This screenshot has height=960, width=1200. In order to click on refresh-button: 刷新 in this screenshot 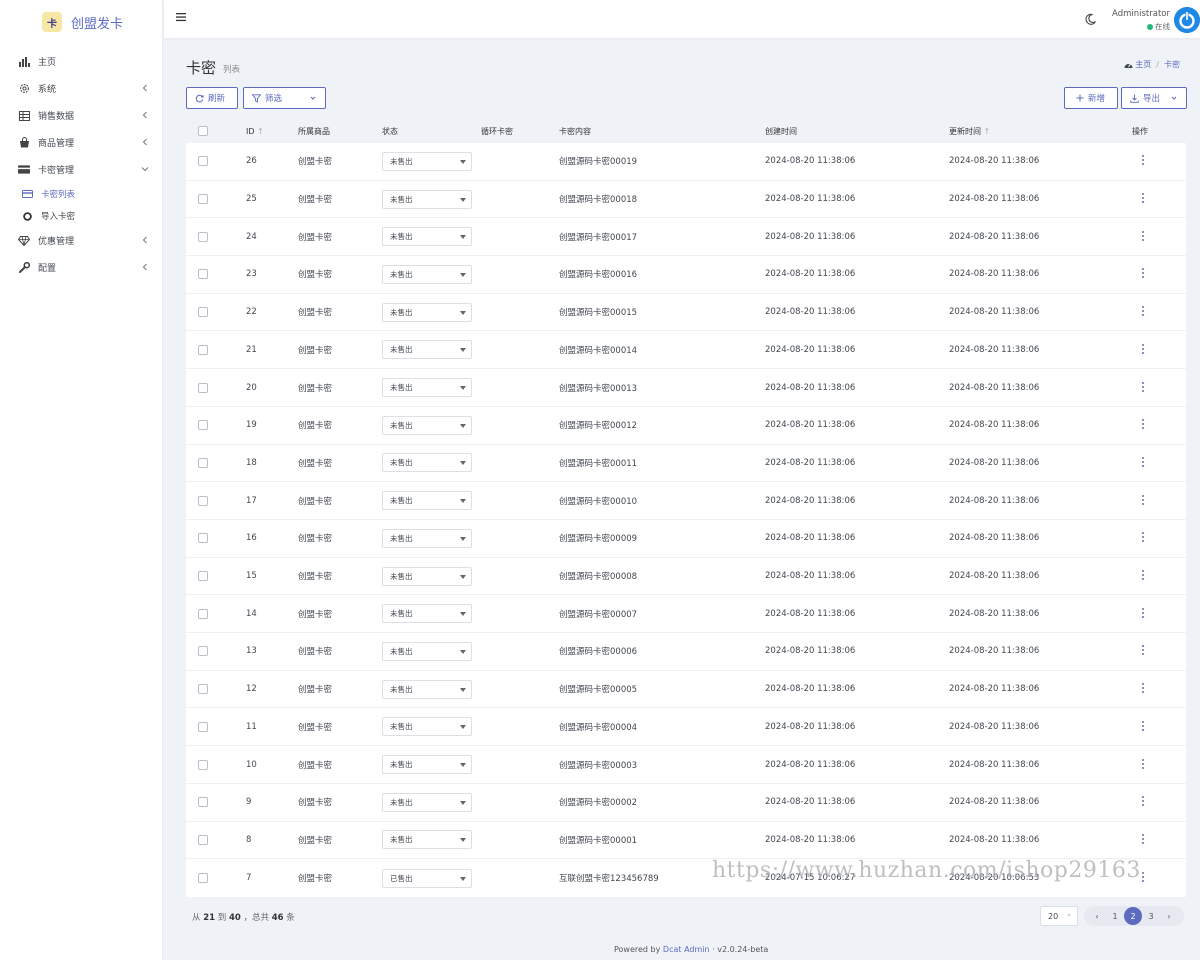, I will do `click(212, 98)`.